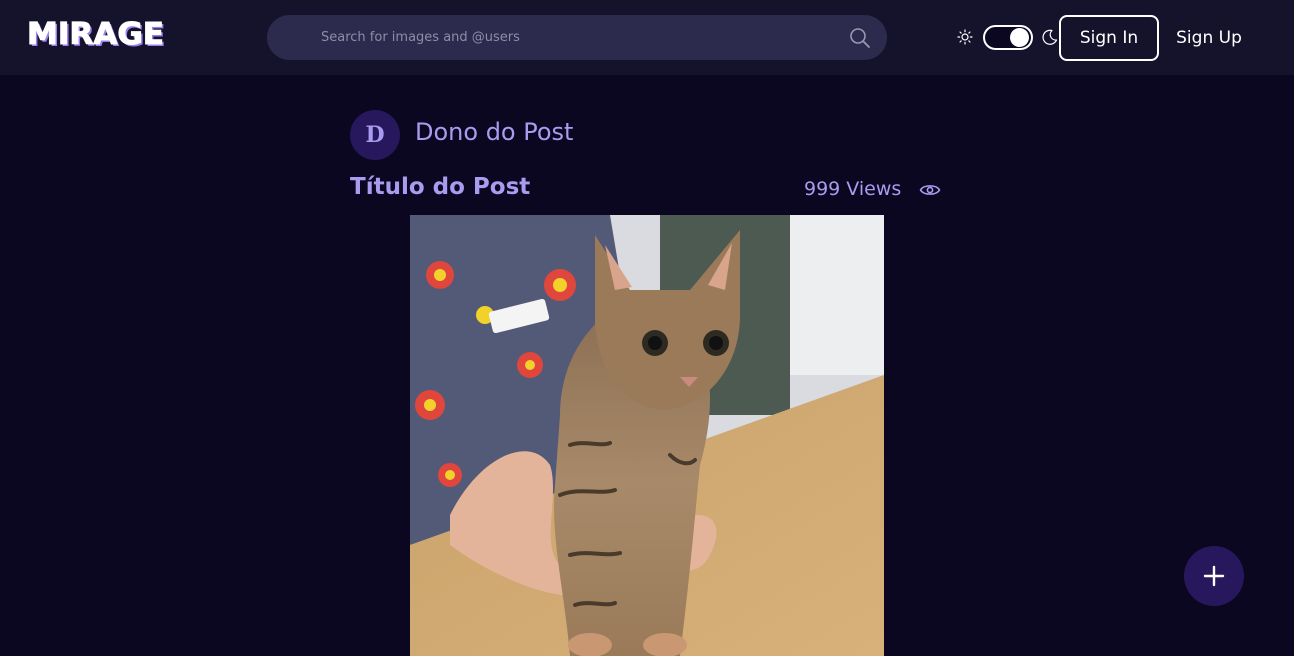 The image size is (1294, 656). I want to click on top-navbar: MIRAGE MIRAGE Sign In Sign Up, so click(647, 37).